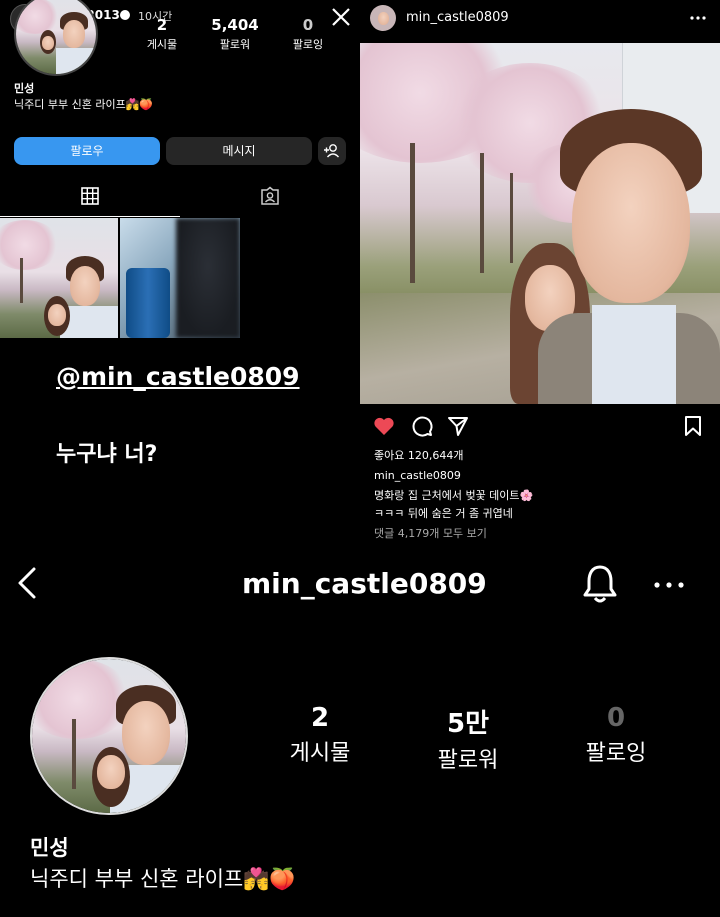 This screenshot has width=720, height=917. I want to click on comment-icon, so click(422, 426).